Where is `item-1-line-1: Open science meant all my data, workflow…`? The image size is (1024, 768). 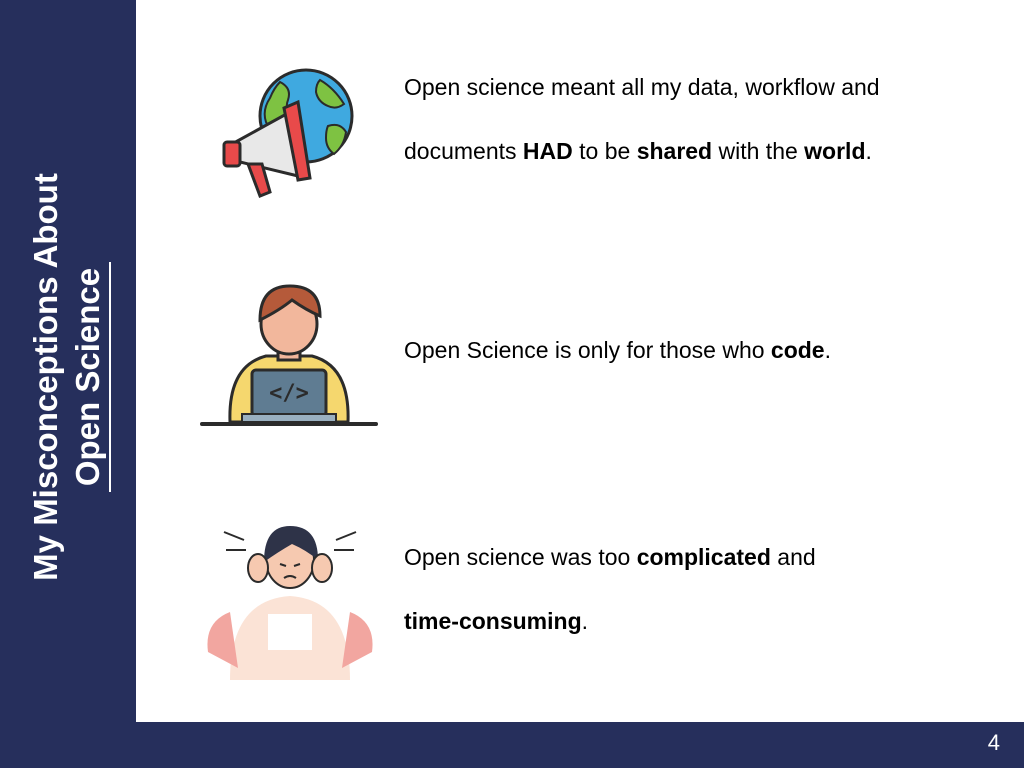 item-1-line-1: Open science meant all my data, workflow… is located at coordinates (642, 87).